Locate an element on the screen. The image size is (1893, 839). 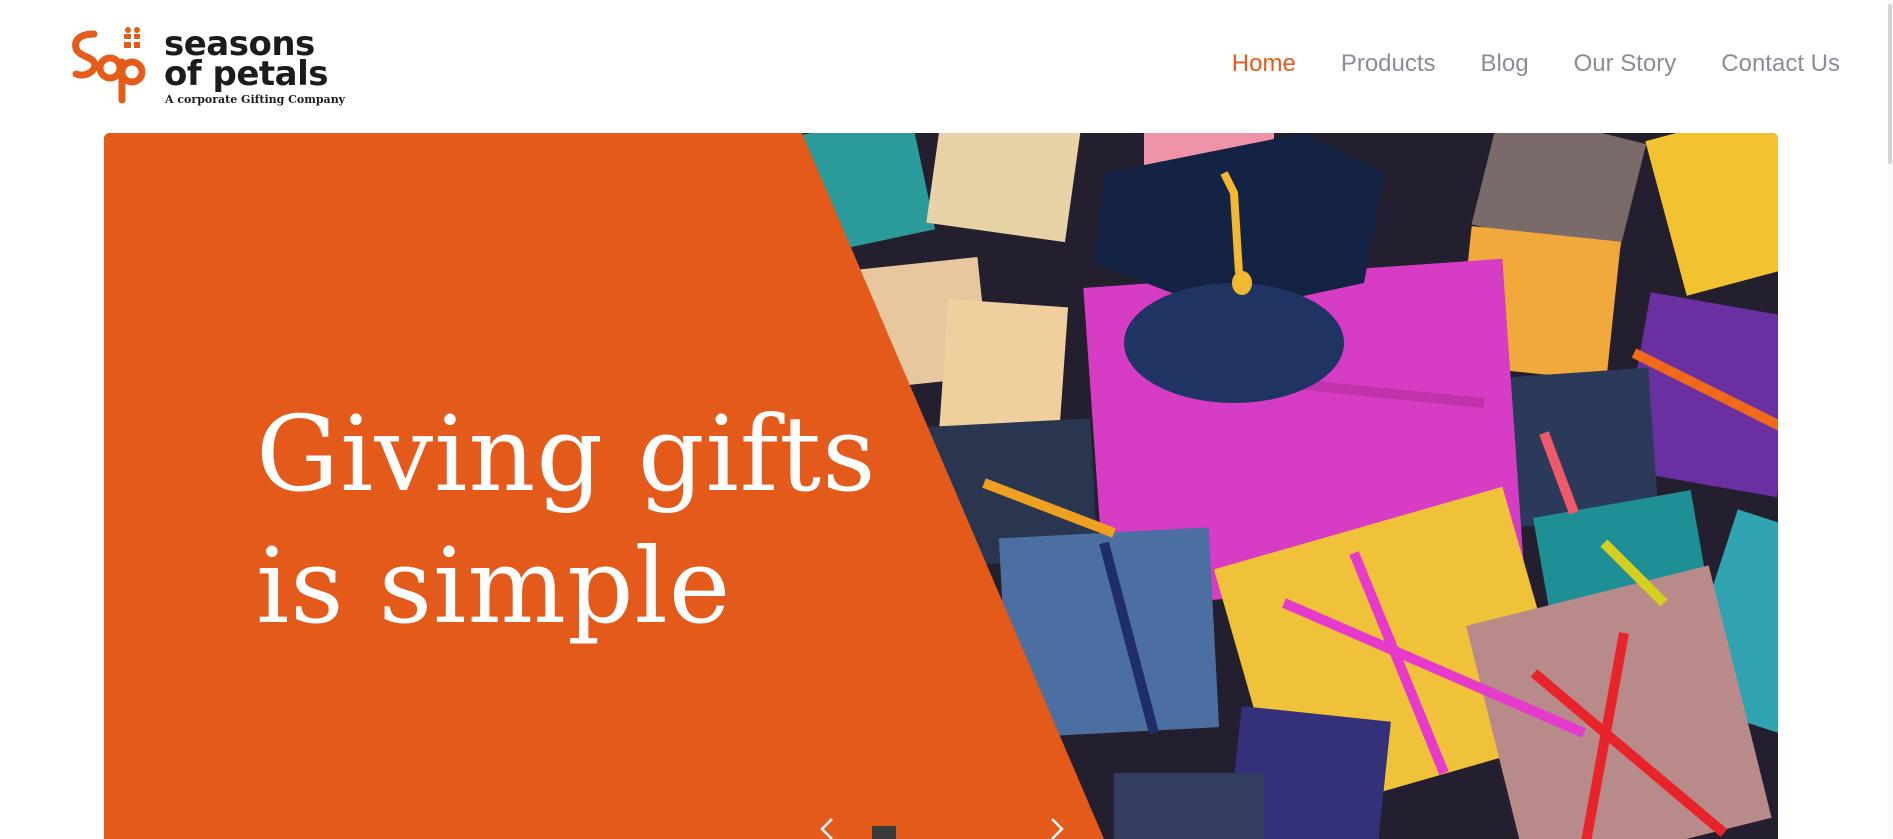
logo-tagline: A corporate Gifting Company is located at coordinates (255, 99).